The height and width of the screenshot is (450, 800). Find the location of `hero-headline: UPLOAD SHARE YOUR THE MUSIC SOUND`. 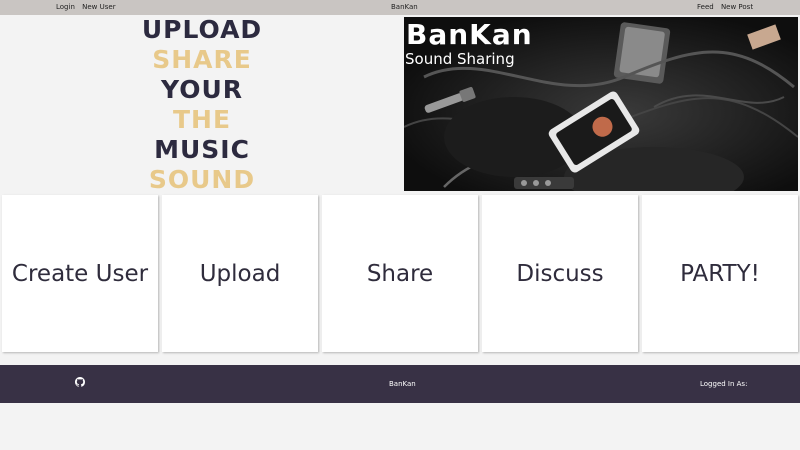

hero-headline: UPLOAD SHARE YOUR THE MUSIC SOUND is located at coordinates (202, 105).